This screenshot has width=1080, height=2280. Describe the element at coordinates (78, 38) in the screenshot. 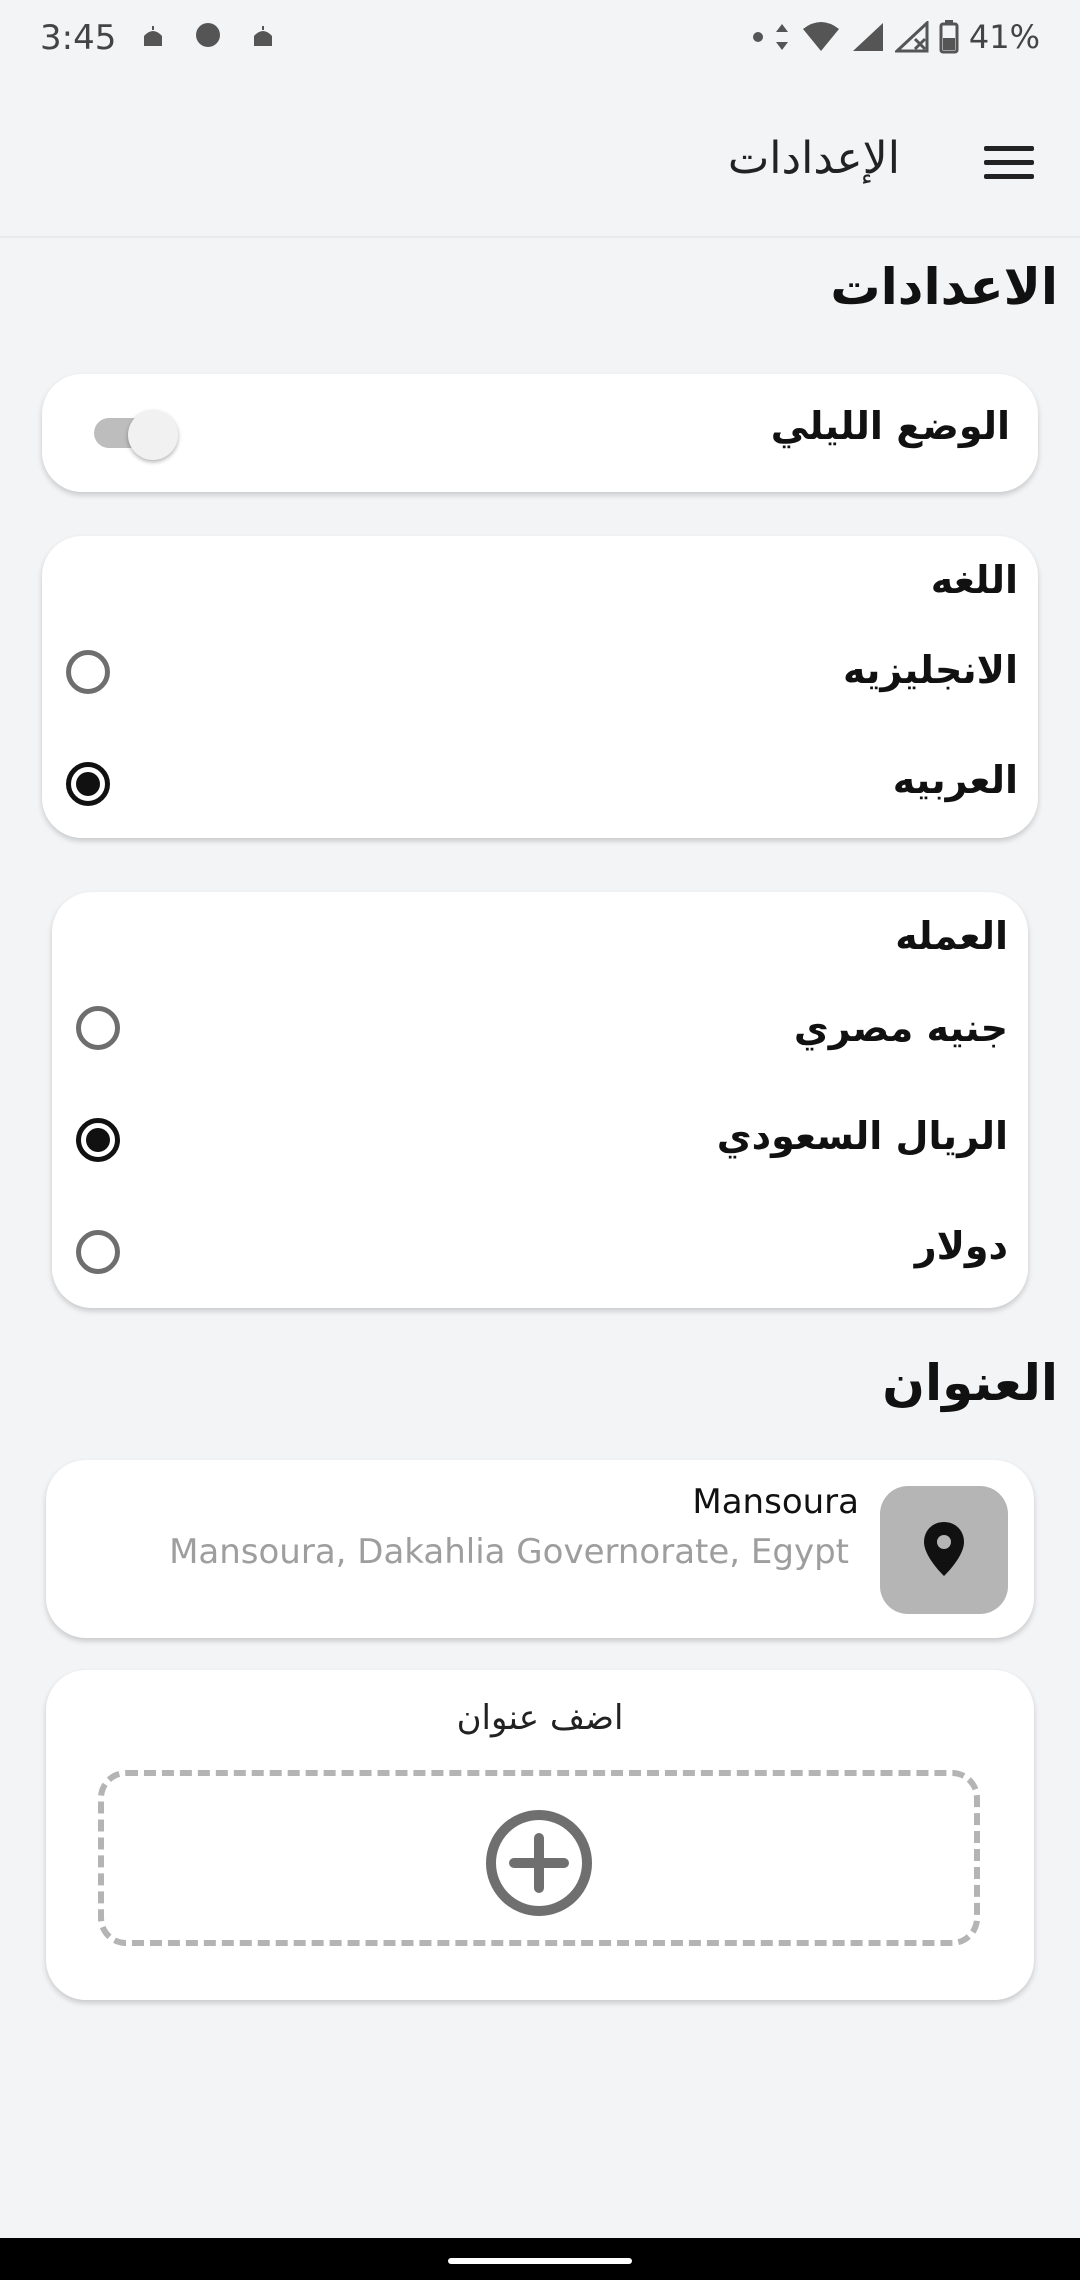

I see `status-time: 3:45` at that location.